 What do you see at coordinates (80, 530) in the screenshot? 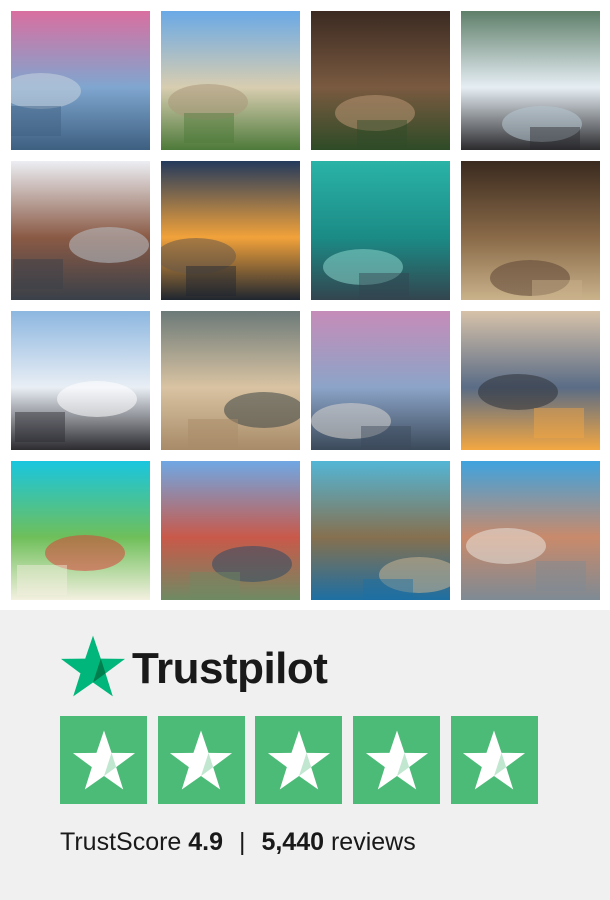
I see `tropical-boats-aerial-photo` at bounding box center [80, 530].